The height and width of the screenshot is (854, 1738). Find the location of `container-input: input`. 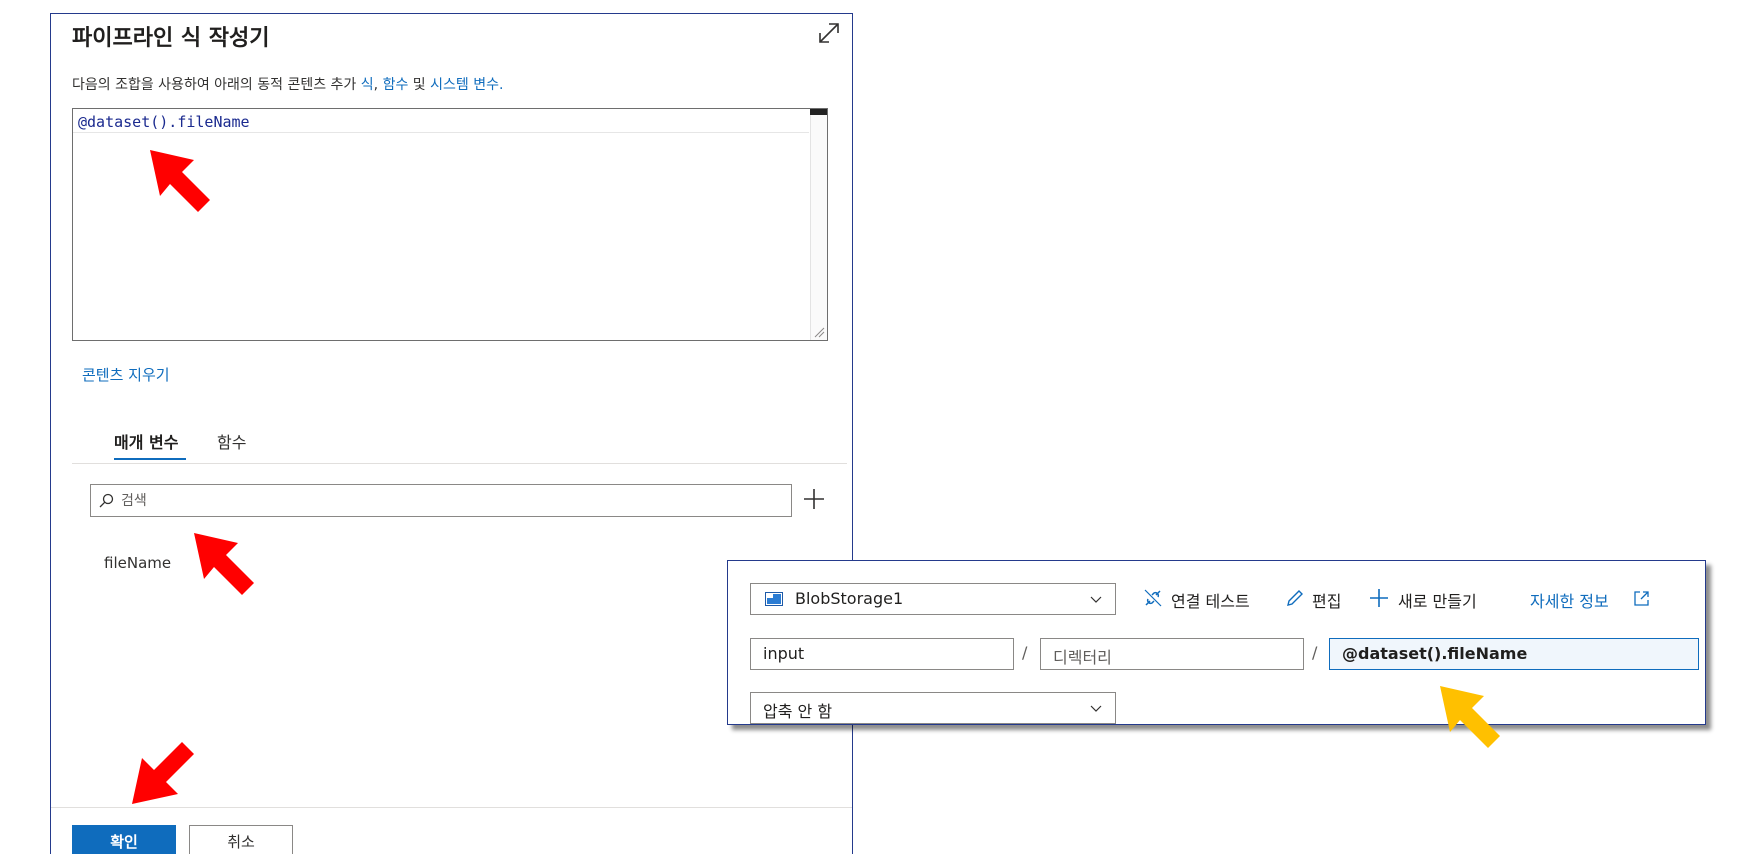

container-input: input is located at coordinates (882, 654).